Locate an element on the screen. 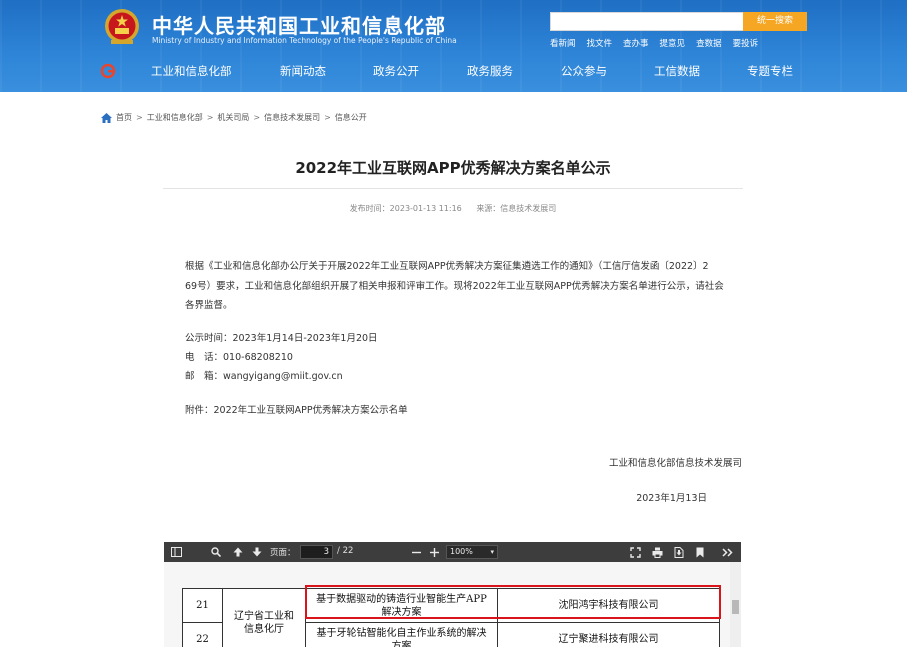 Image resolution: width=907 pixels, height=647 pixels. quick-link-services: 查办事 is located at coordinates (636, 43).